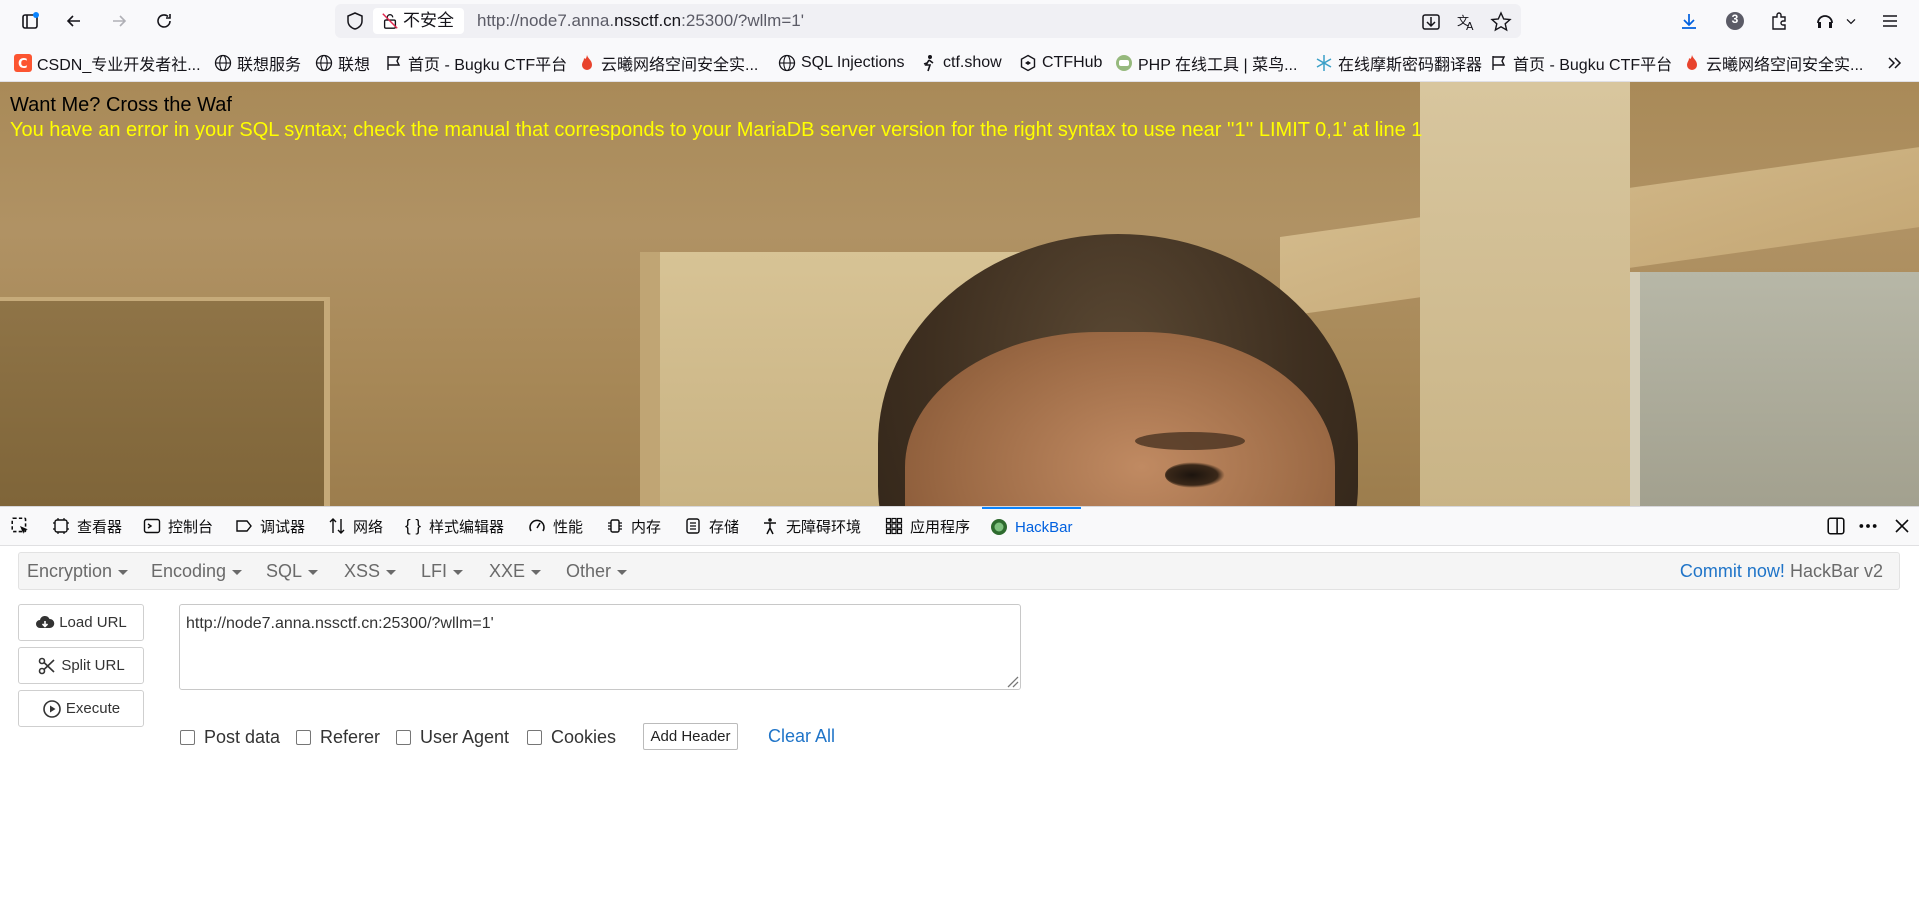 Image resolution: width=1919 pixels, height=919 pixels. Describe the element at coordinates (972, 62) in the screenshot. I see `bookmark-label: ctf.show` at that location.